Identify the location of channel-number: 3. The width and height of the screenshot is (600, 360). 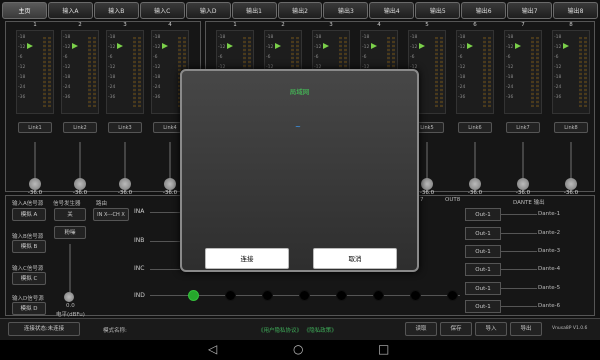
(125, 25).